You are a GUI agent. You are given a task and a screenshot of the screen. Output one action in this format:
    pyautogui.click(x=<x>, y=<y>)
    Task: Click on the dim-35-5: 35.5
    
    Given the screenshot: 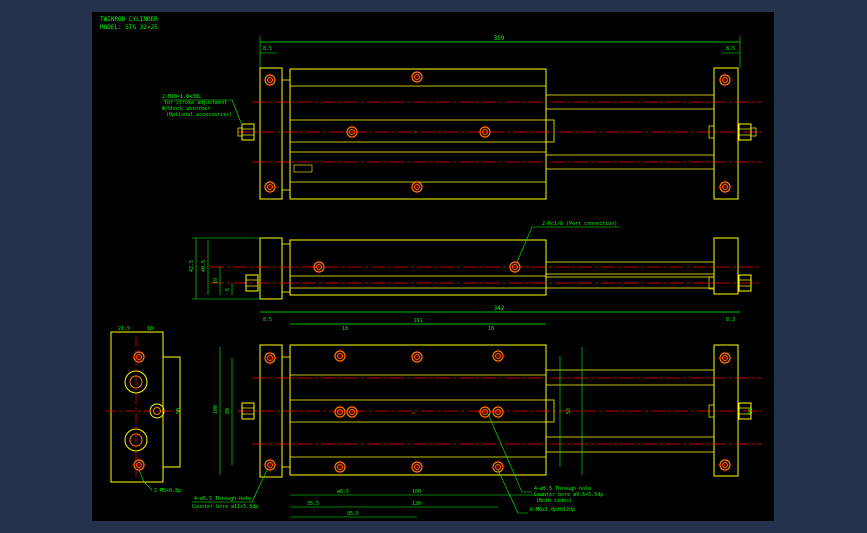 What is the action you would take?
    pyautogui.click(x=313, y=504)
    